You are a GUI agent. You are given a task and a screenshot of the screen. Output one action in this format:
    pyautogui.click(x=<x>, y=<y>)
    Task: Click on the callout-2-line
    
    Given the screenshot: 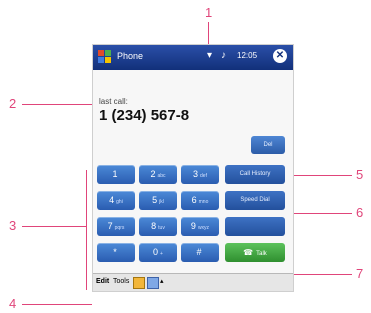 What is the action you would take?
    pyautogui.click(x=57, y=104)
    